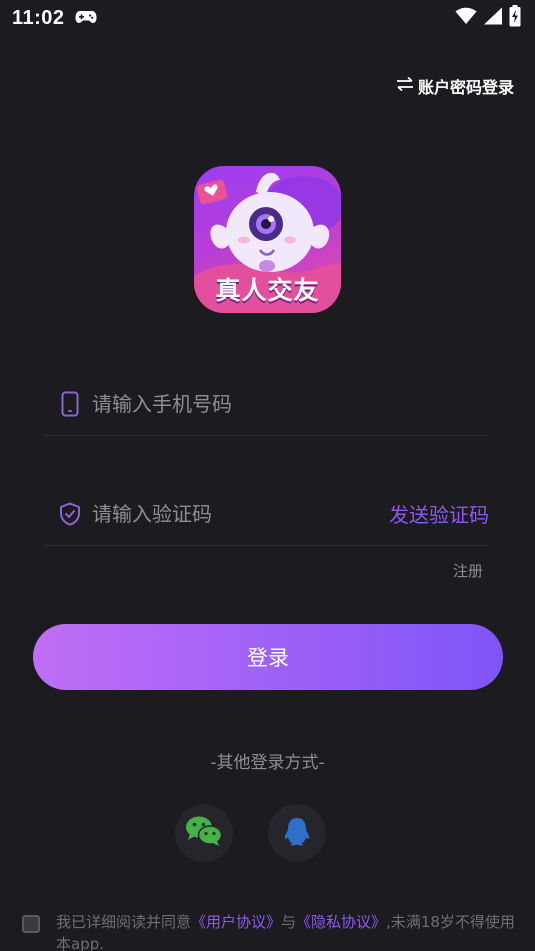 This screenshot has height=951, width=535. I want to click on status-left: 11:02, so click(54, 18).